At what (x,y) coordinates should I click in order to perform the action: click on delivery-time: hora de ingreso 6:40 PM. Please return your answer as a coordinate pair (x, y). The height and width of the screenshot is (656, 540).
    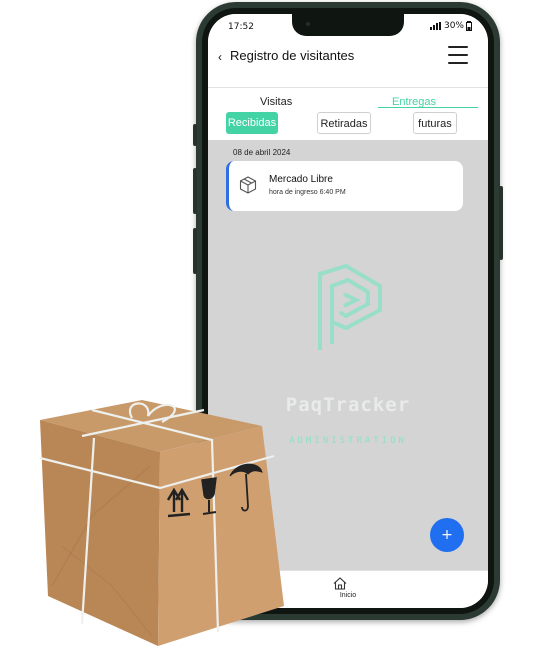
    Looking at the image, I should click on (307, 192).